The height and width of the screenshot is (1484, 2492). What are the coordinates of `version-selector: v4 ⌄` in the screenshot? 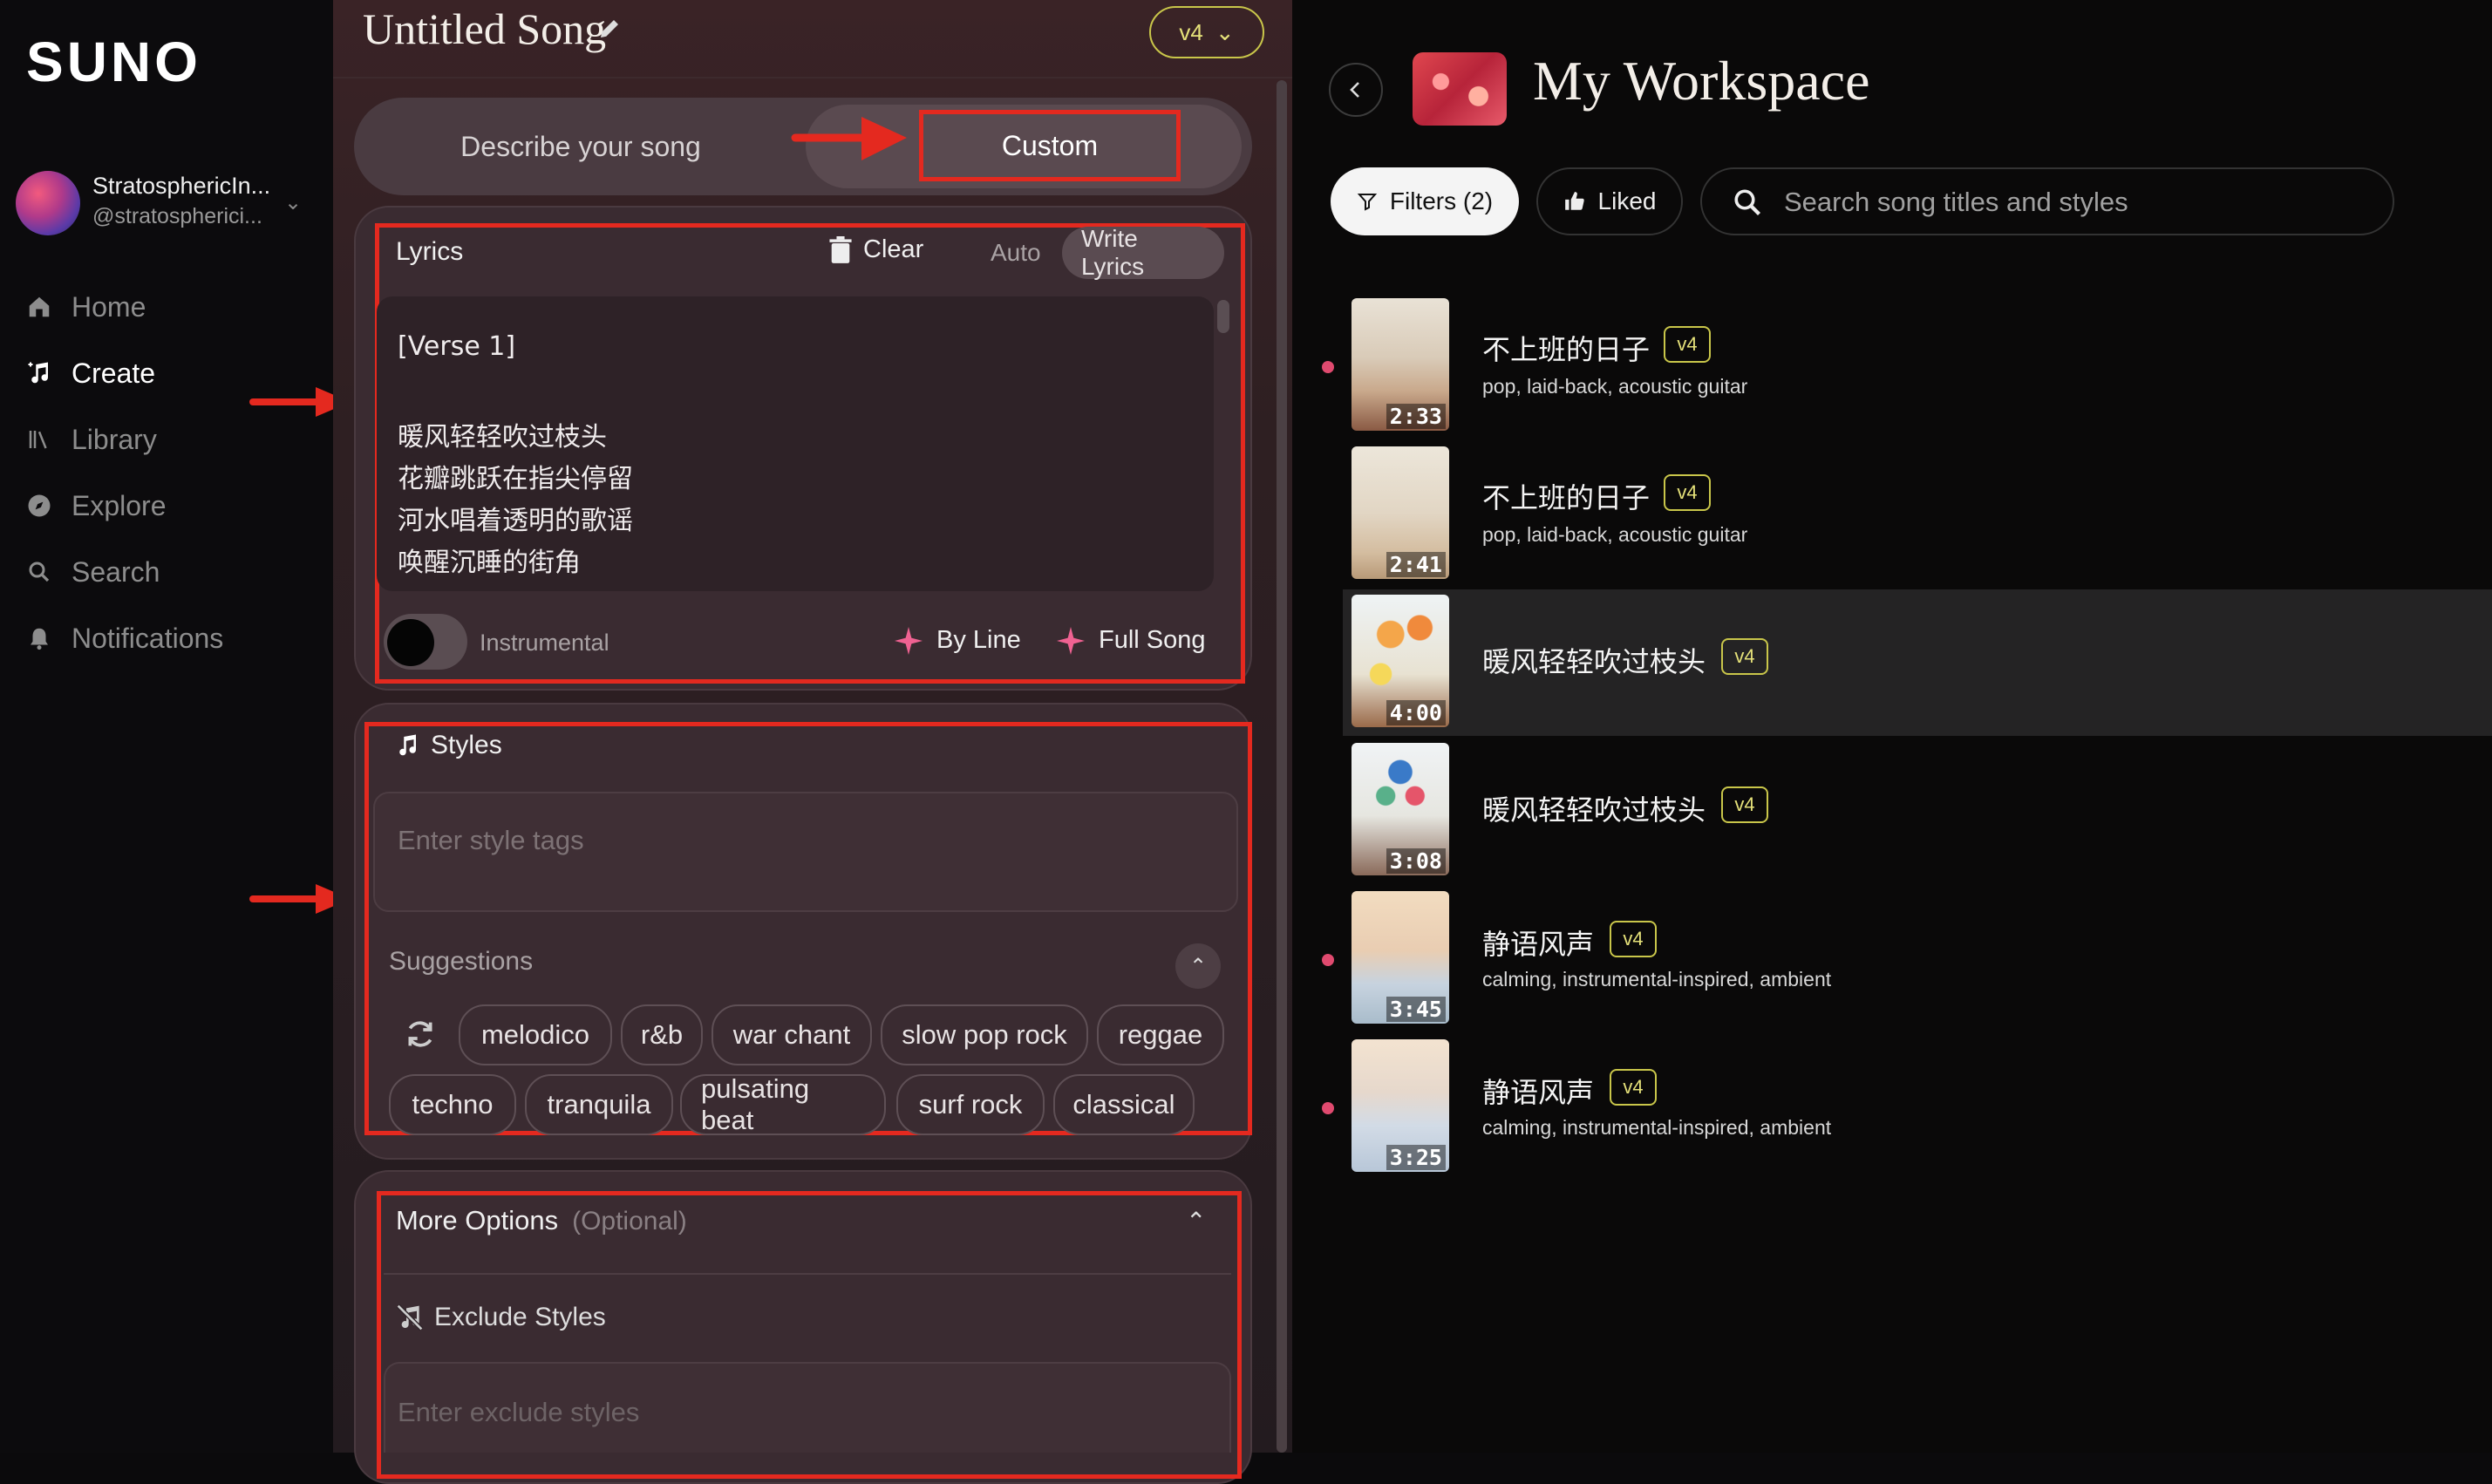 It's located at (1206, 32).